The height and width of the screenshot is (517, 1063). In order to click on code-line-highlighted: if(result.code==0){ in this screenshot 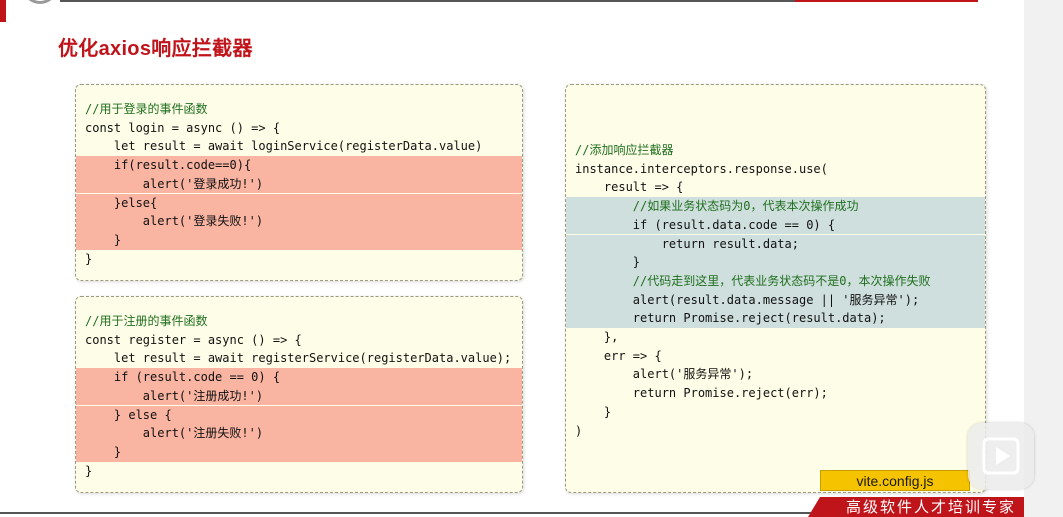, I will do `click(299, 165)`.